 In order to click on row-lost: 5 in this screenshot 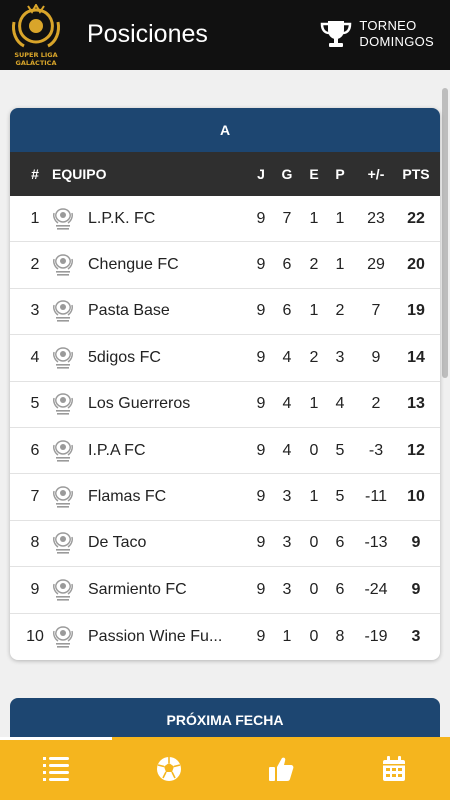, I will do `click(340, 450)`.